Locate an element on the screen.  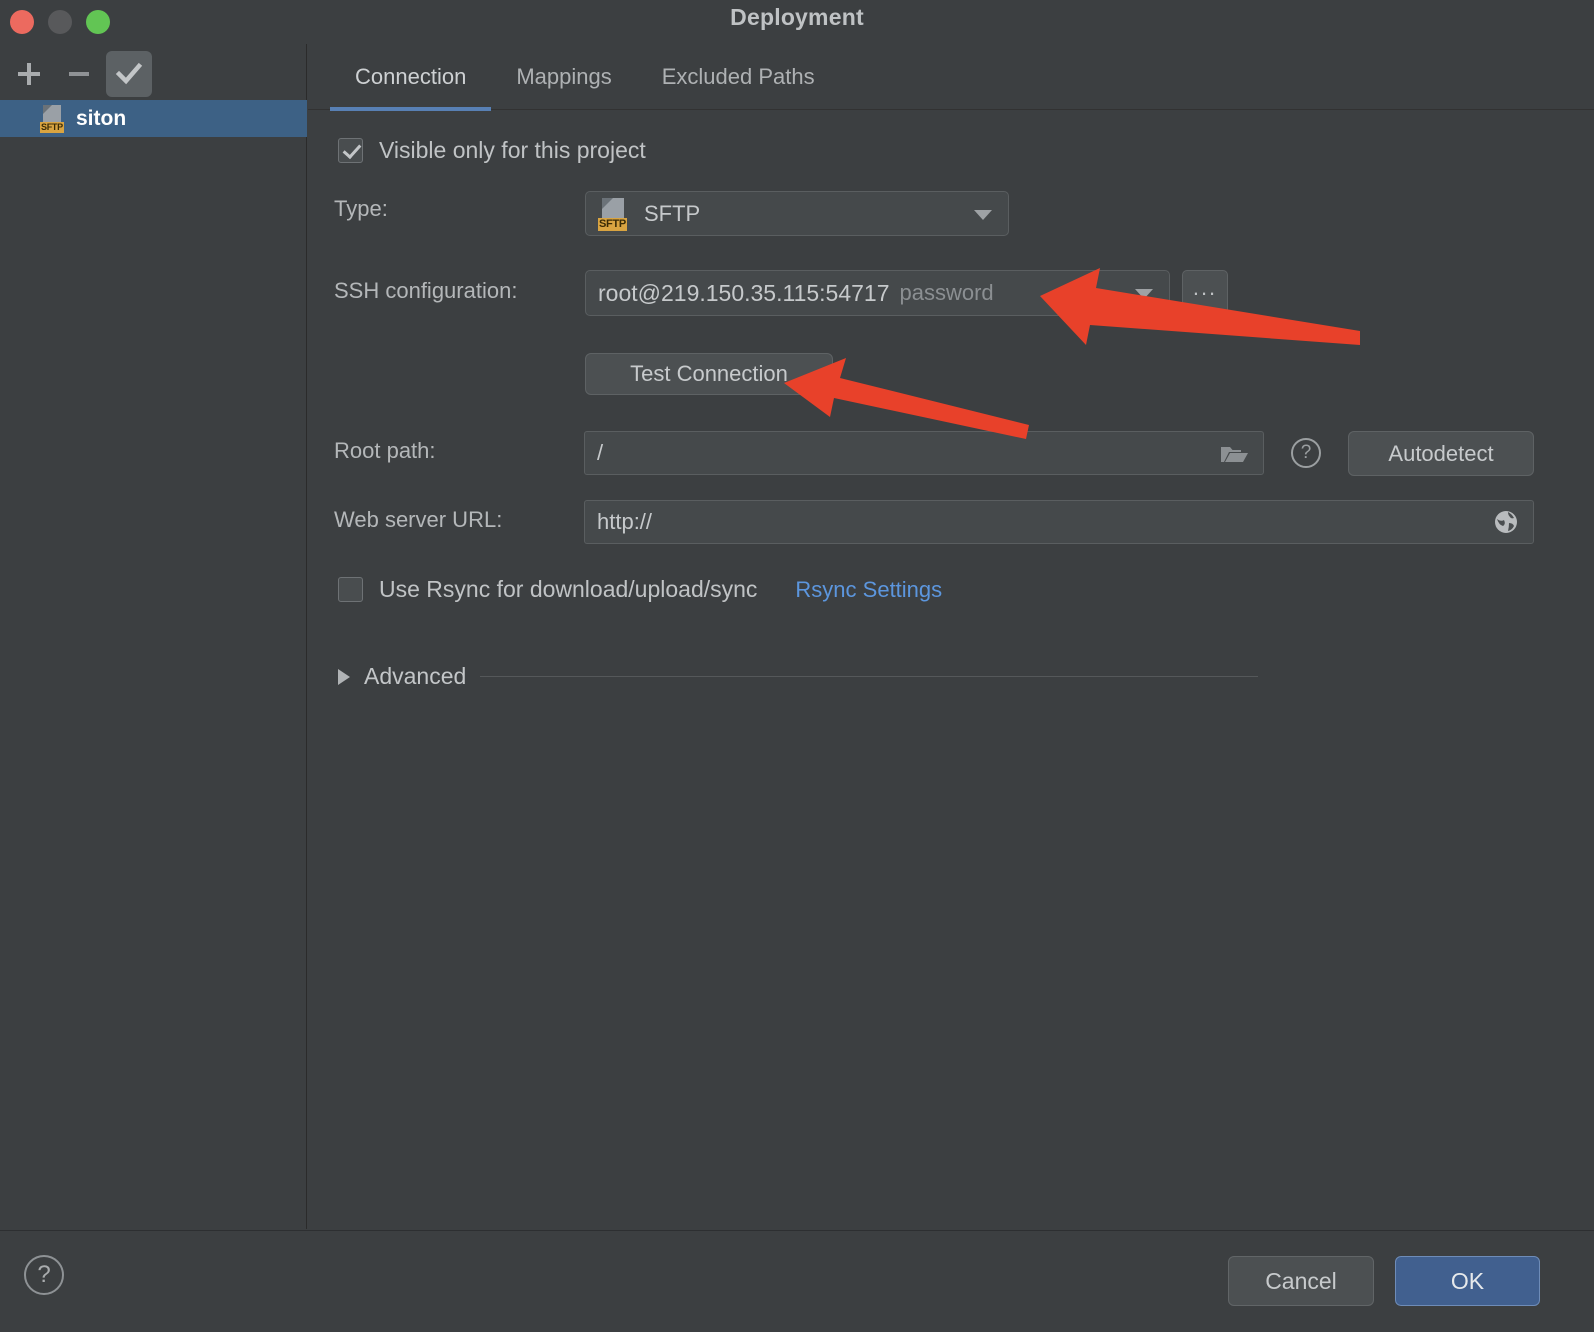
add-server-button is located at coordinates (29, 74).